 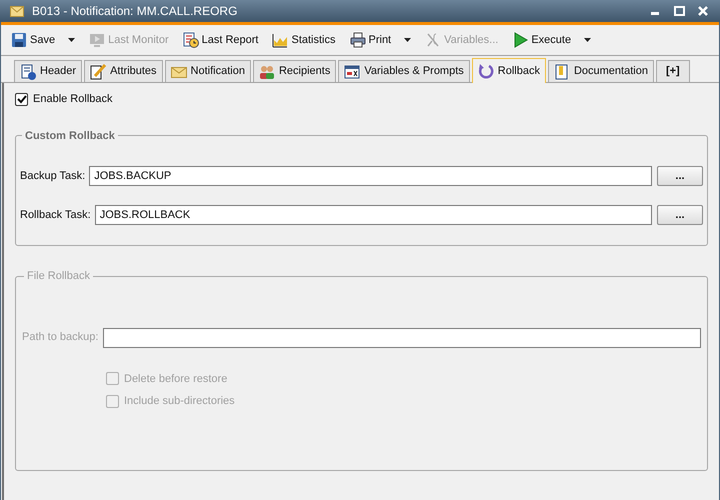 I want to click on tab: Header, so click(x=48, y=71).